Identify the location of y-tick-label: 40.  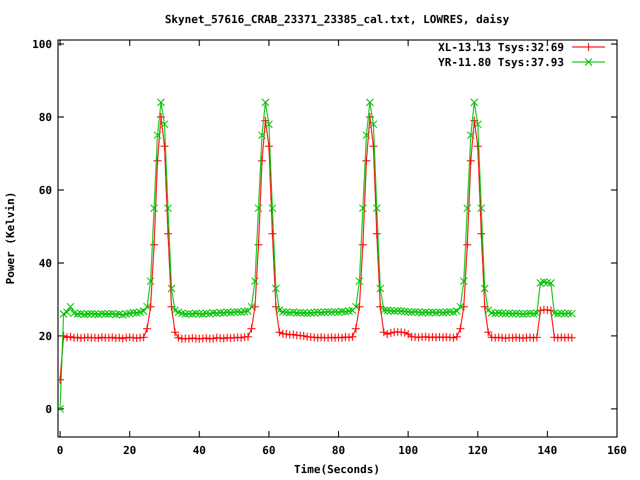
(45, 263).